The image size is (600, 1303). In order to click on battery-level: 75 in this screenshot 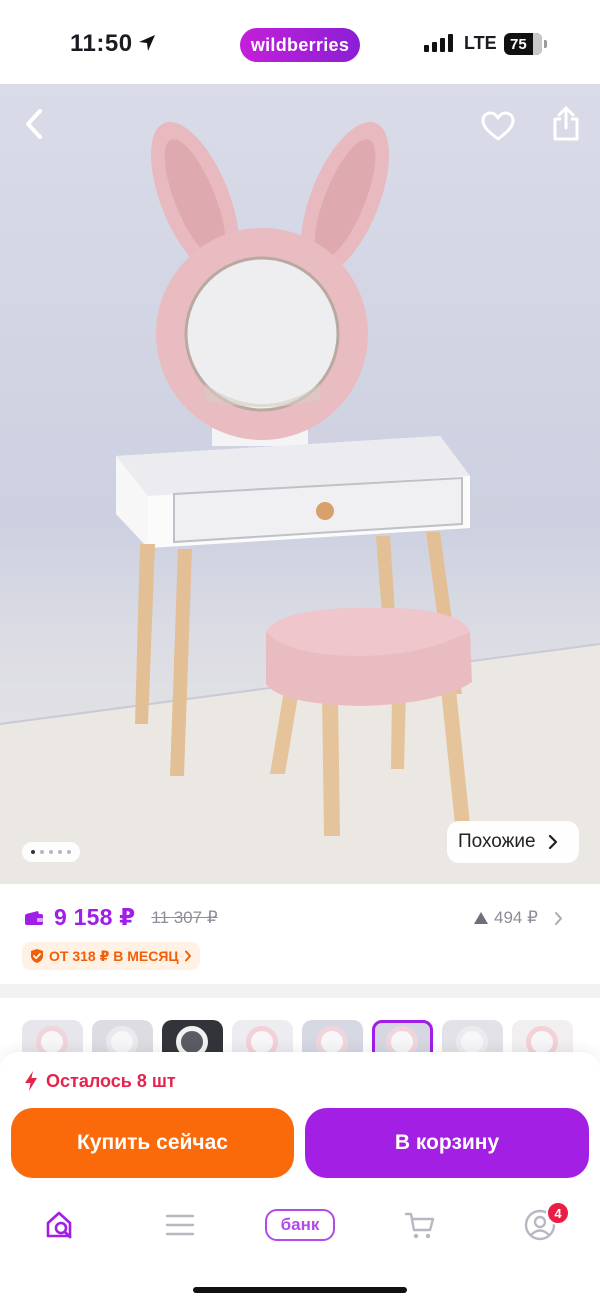, I will do `click(518, 44)`.